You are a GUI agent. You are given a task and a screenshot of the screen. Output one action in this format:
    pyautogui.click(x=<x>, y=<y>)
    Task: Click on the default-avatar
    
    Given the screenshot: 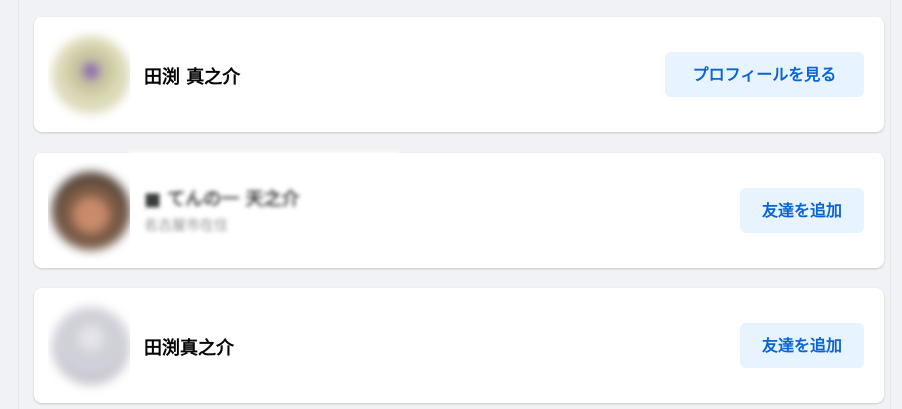 What is the action you would take?
    pyautogui.click(x=91, y=346)
    